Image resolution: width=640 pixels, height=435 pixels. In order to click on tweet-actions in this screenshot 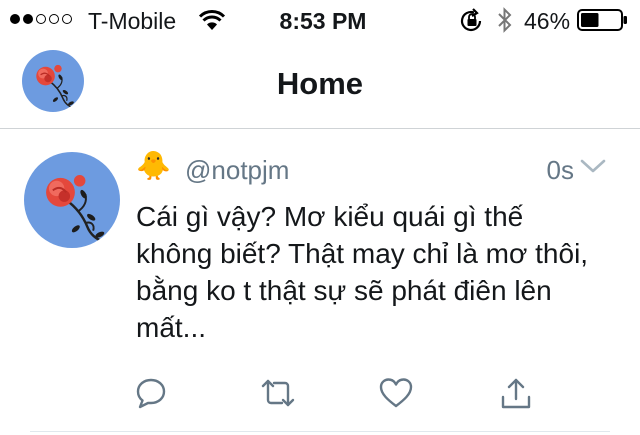, I will do `click(320, 396)`.